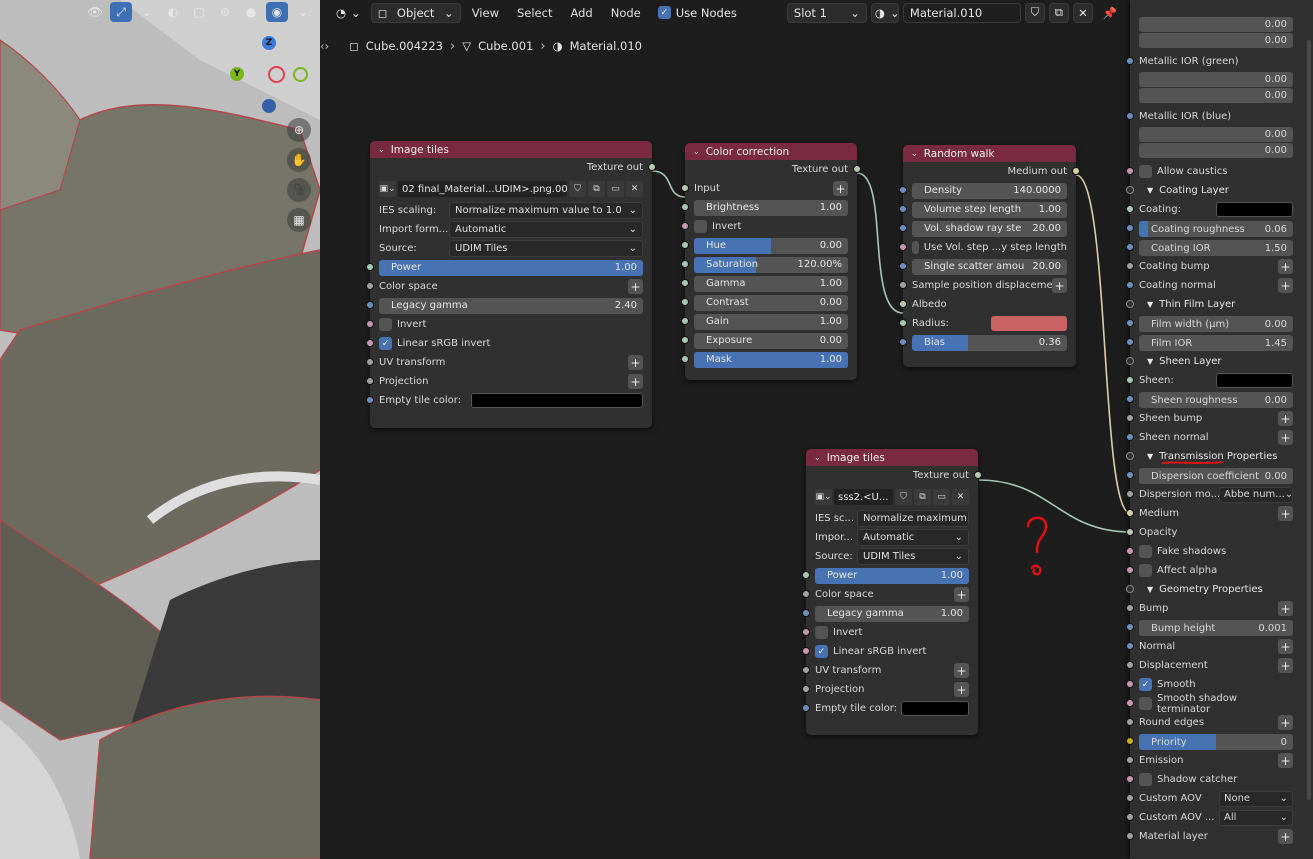  Describe the element at coordinates (1216, 79) in the screenshot. I see `metallic-ior-green-field: 0.00` at that location.